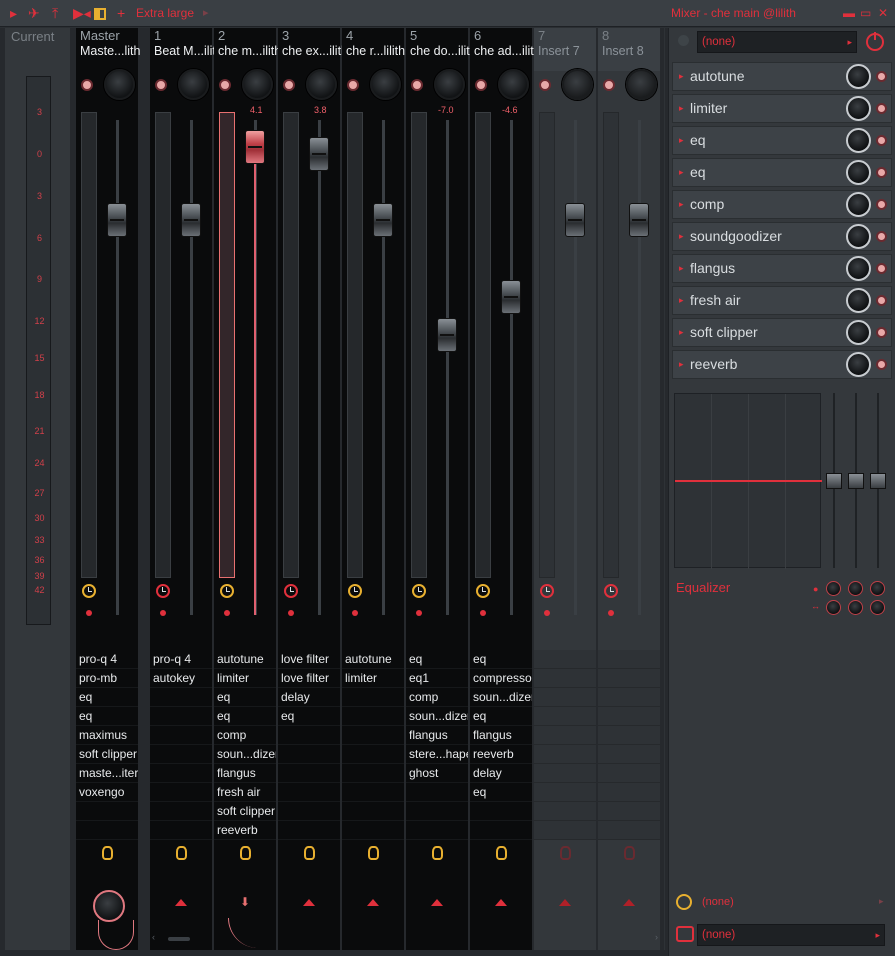  Describe the element at coordinates (109, 906) in the screenshot. I see `send-knob` at that location.